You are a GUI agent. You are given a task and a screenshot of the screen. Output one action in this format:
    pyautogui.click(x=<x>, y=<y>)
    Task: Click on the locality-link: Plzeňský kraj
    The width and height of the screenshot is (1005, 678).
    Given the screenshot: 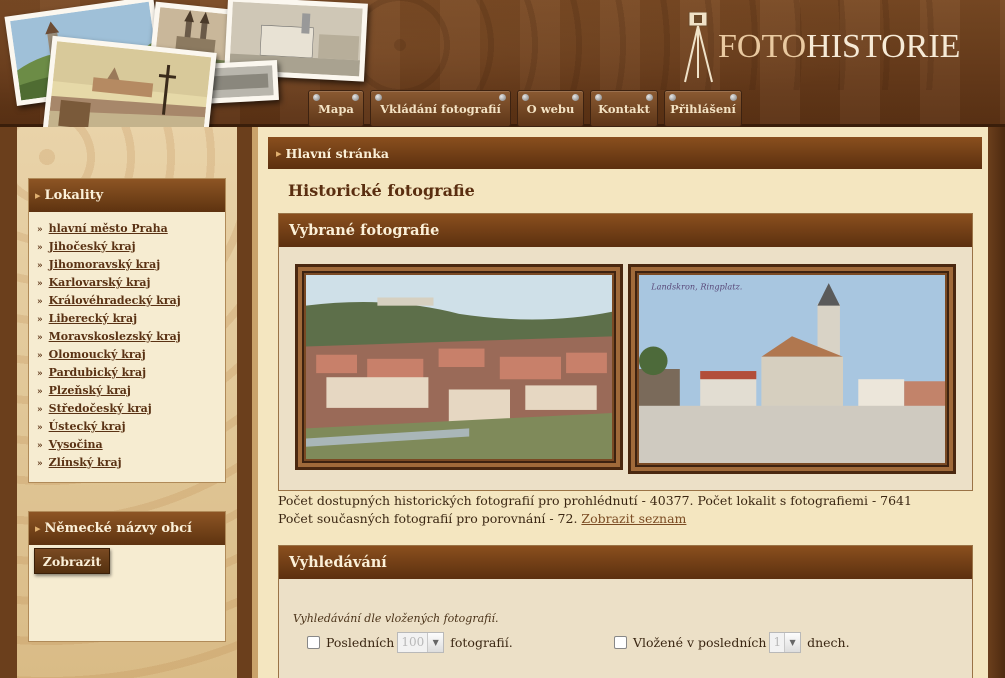 What is the action you would take?
    pyautogui.click(x=90, y=390)
    